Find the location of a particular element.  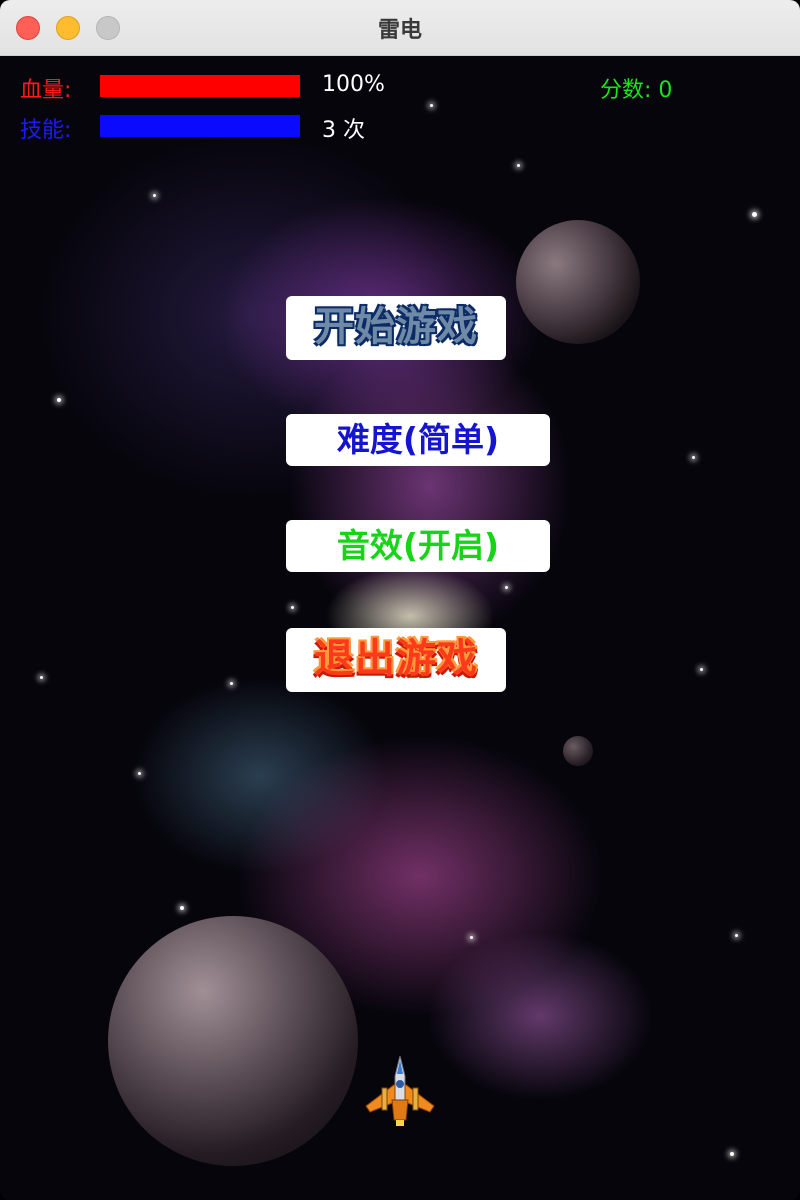

hp-bar-fill is located at coordinates (200, 86).